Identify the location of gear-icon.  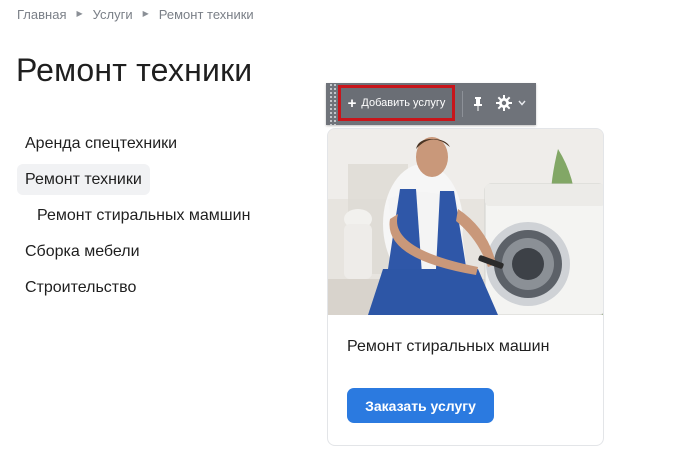
(504, 103).